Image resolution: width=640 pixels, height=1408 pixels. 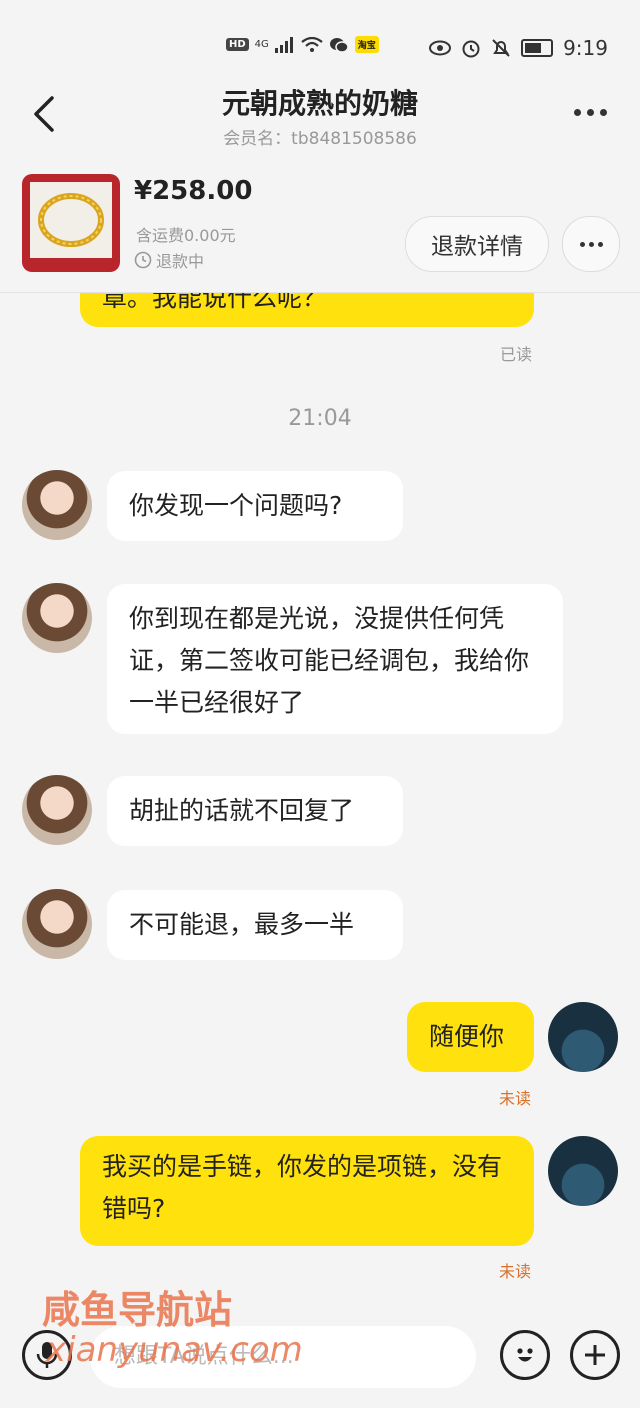 What do you see at coordinates (261, 44) in the screenshot?
I see `network-badge: 4G` at bounding box center [261, 44].